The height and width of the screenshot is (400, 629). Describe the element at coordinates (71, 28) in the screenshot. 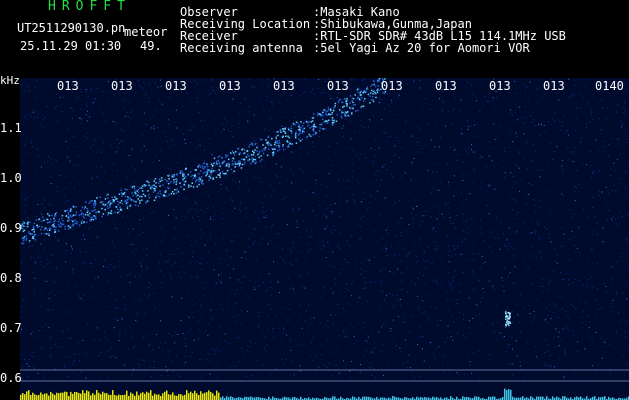

I see `file-name: UT2511290130.pn` at that location.